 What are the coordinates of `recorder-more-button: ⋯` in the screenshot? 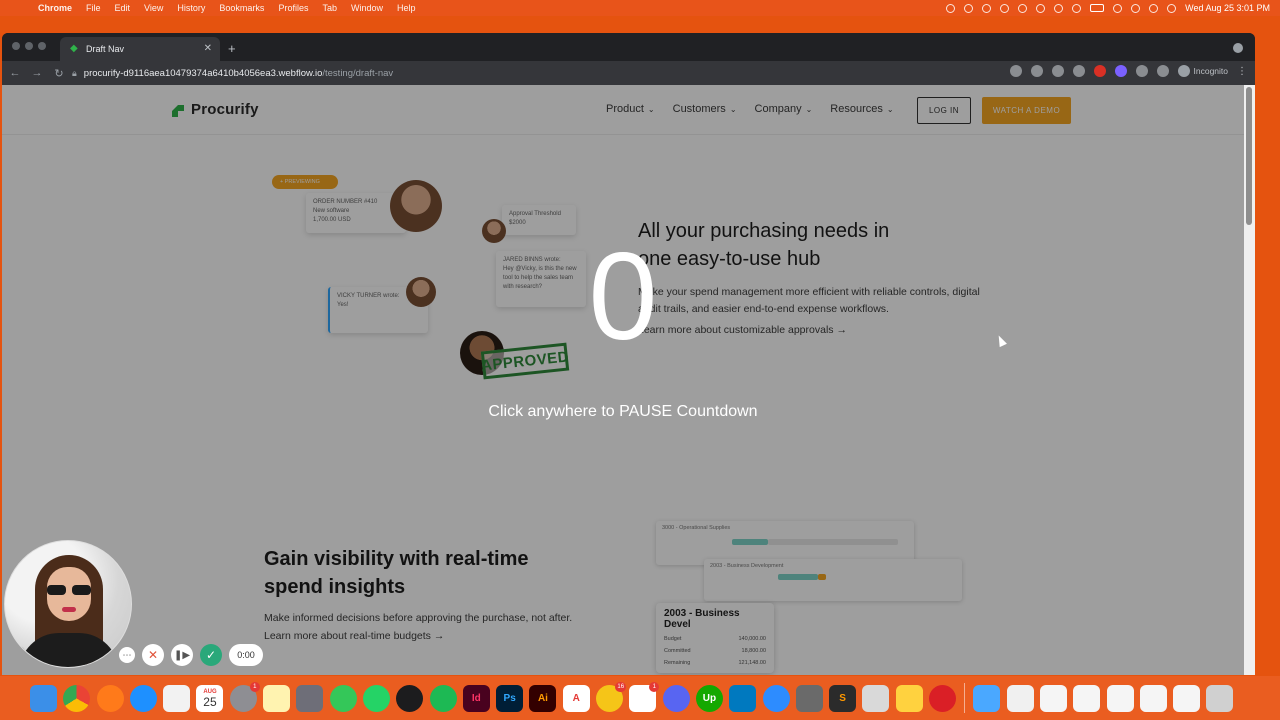 It's located at (127, 655).